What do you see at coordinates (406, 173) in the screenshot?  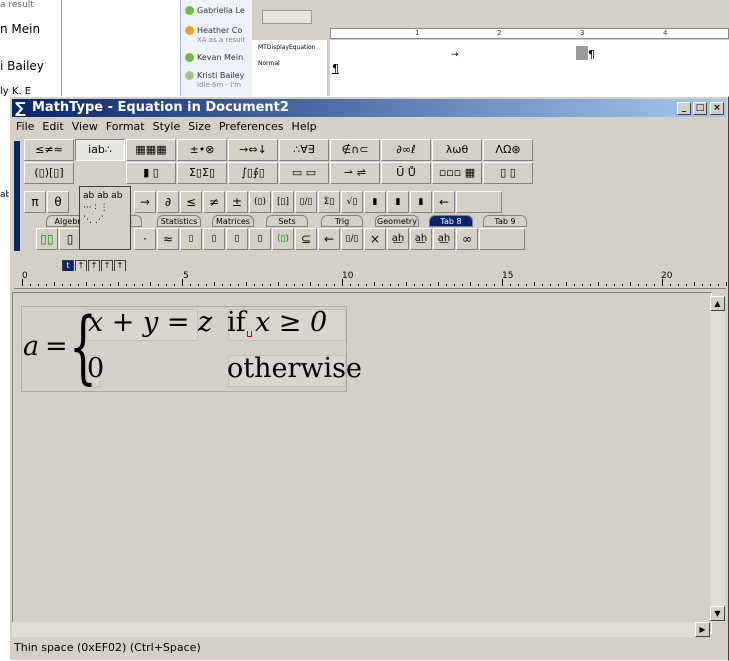 I see `products-templates-button: Ū Ů` at bounding box center [406, 173].